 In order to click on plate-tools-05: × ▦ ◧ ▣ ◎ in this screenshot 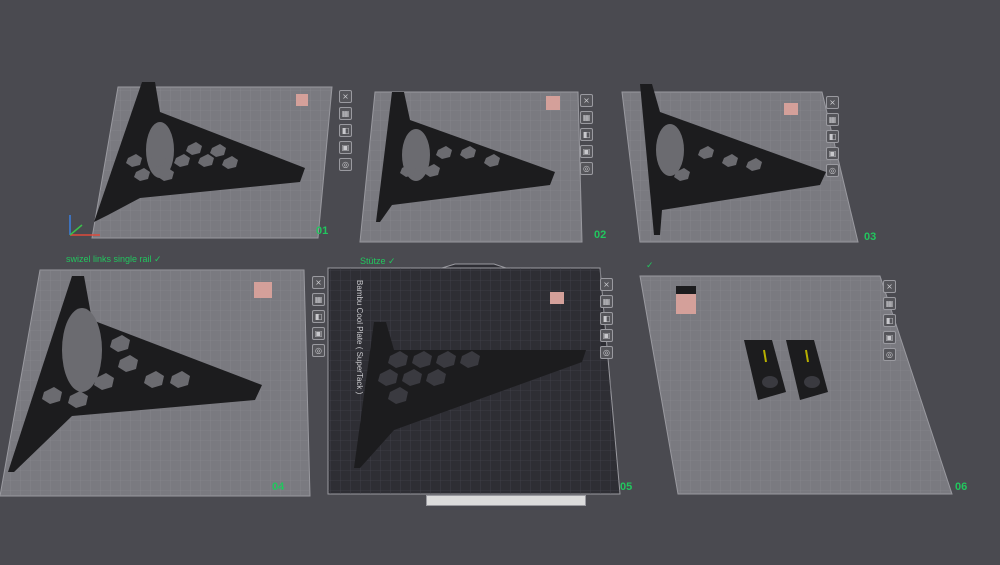, I will do `click(606, 318)`.